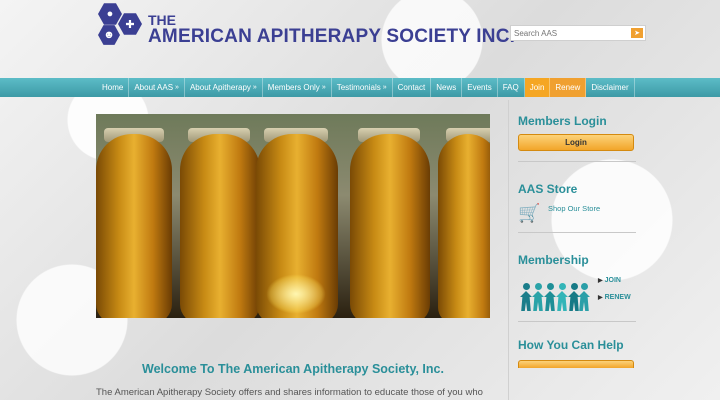 This screenshot has width=720, height=400. Describe the element at coordinates (570, 33) in the screenshot. I see `search-input` at that location.